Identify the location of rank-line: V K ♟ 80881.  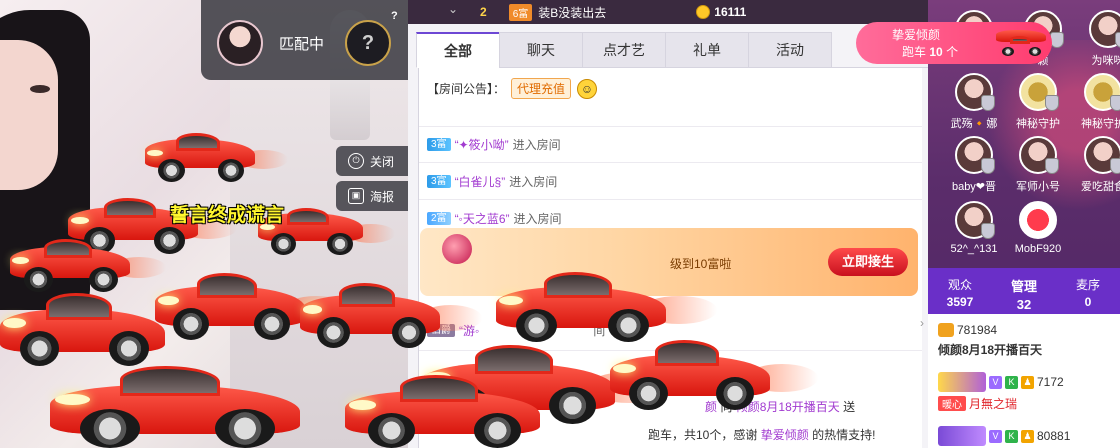
(1004, 436).